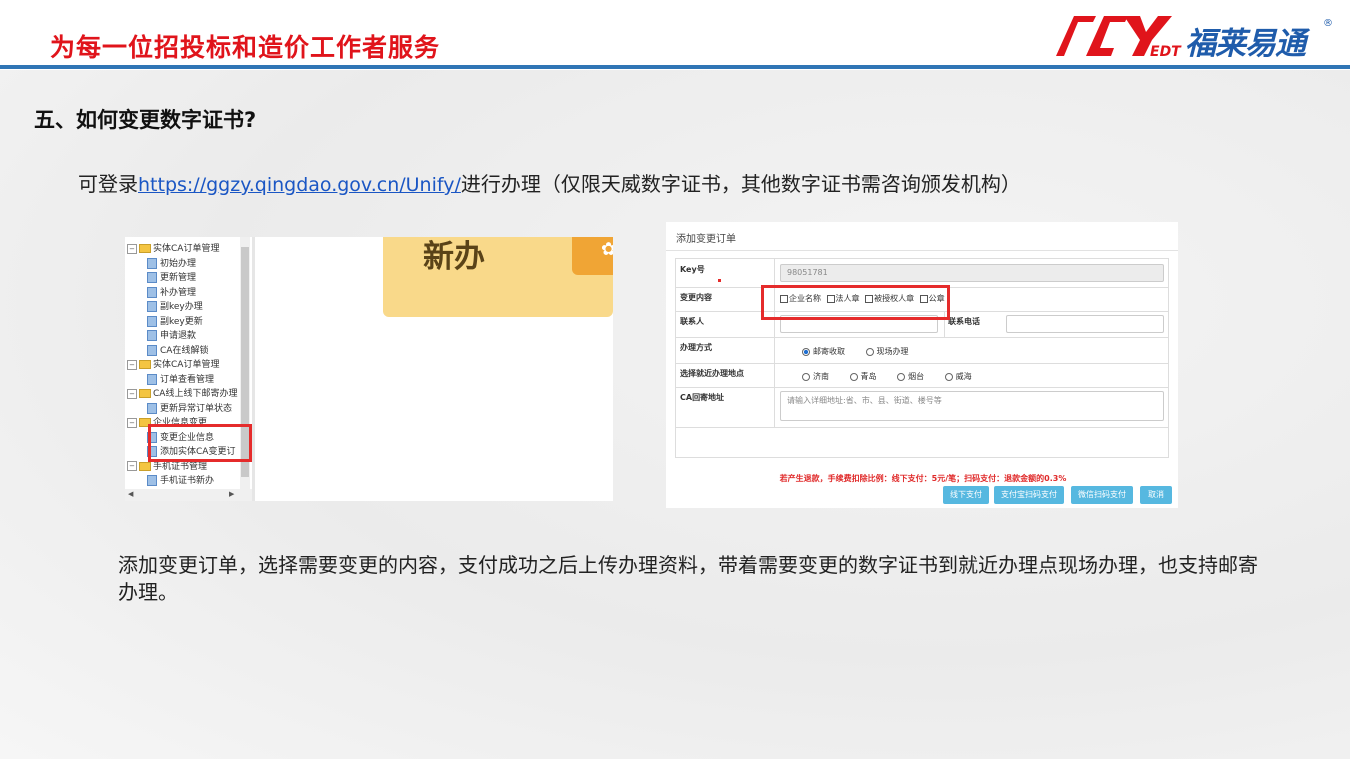 Image resolution: width=1350 pixels, height=759 pixels. Describe the element at coordinates (966, 495) in the screenshot. I see `offline-pay-button: 线下支付` at that location.